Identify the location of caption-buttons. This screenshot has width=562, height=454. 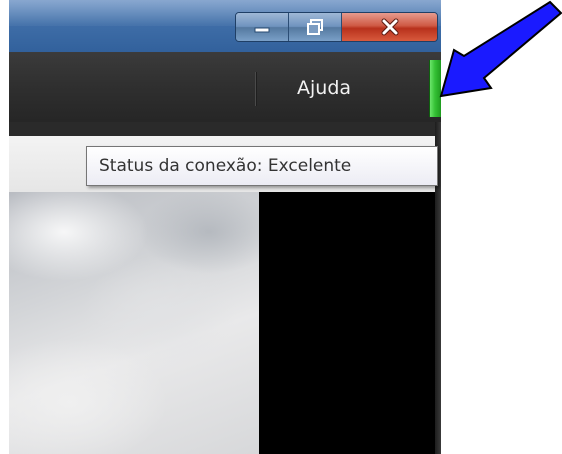
(336, 27).